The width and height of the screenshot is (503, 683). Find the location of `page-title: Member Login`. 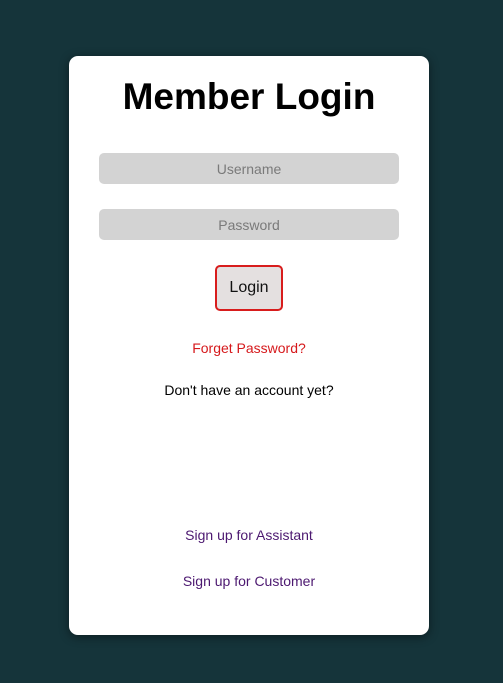

page-title: Member Login is located at coordinates (249, 96).